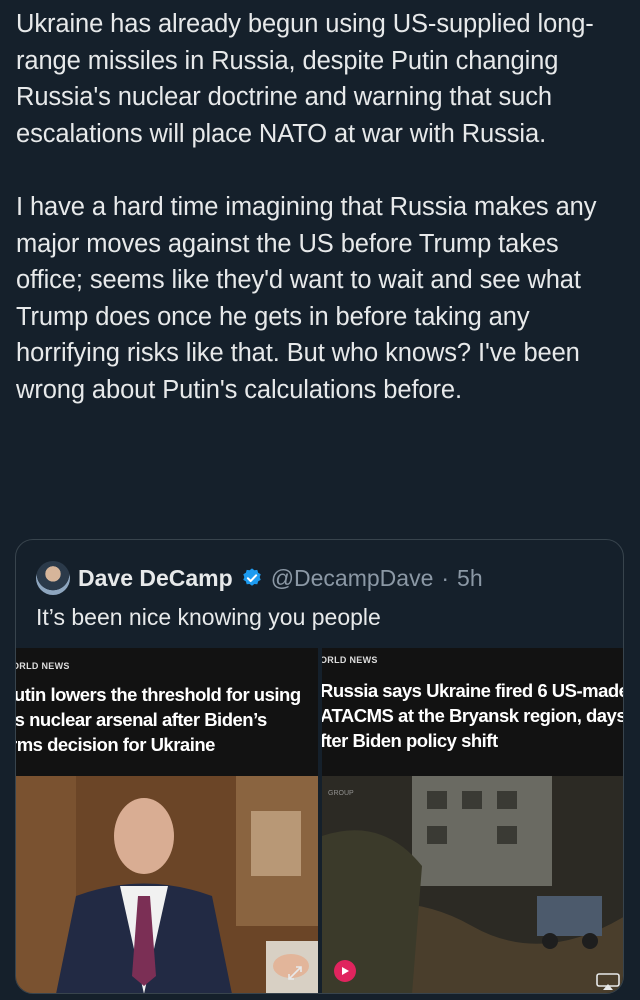 The image size is (640, 1000). I want to click on expand-icon, so click(295, 973).